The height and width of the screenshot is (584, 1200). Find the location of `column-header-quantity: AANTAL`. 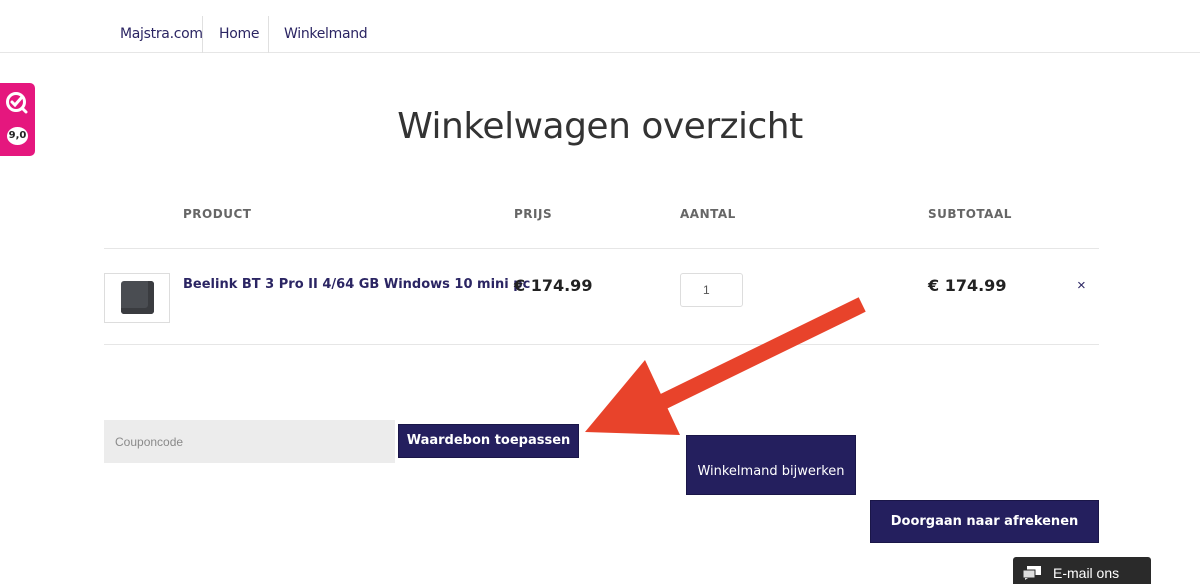

column-header-quantity: AANTAL is located at coordinates (708, 214).